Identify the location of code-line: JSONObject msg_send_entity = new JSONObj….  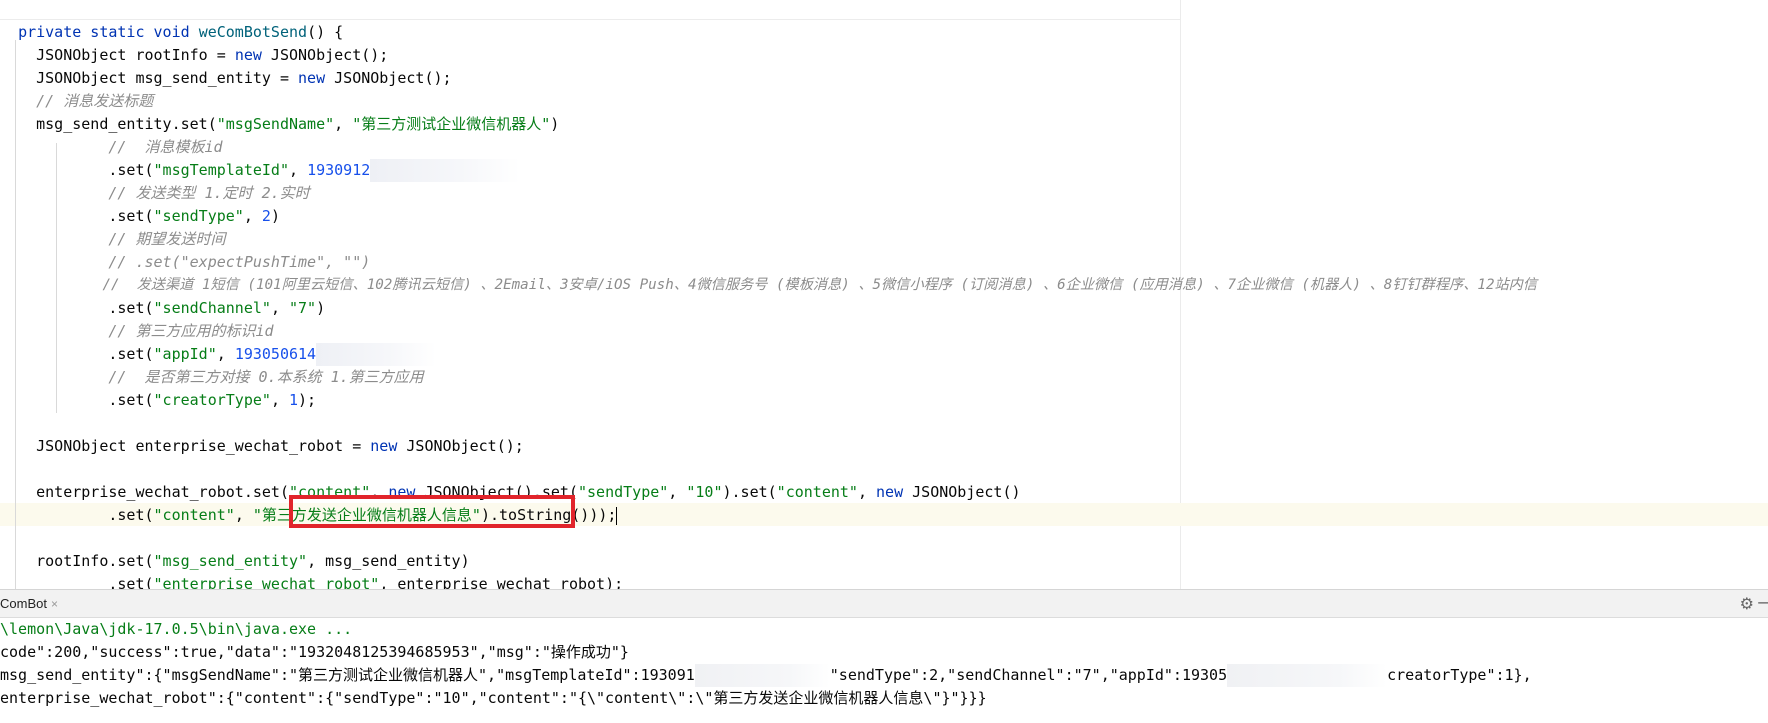
(226, 78).